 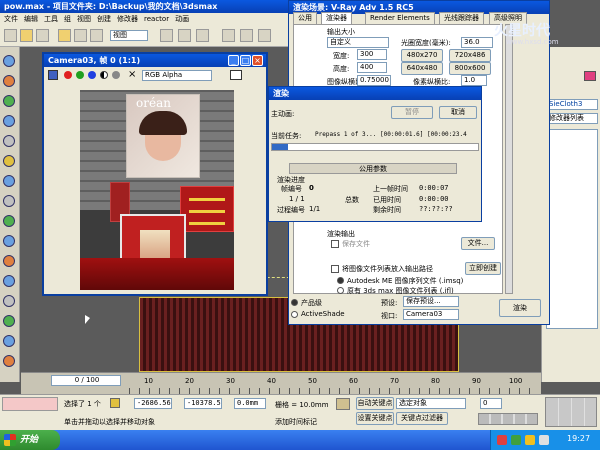 What do you see at coordinates (294, 314) in the screenshot?
I see `activeshade-radio` at bounding box center [294, 314].